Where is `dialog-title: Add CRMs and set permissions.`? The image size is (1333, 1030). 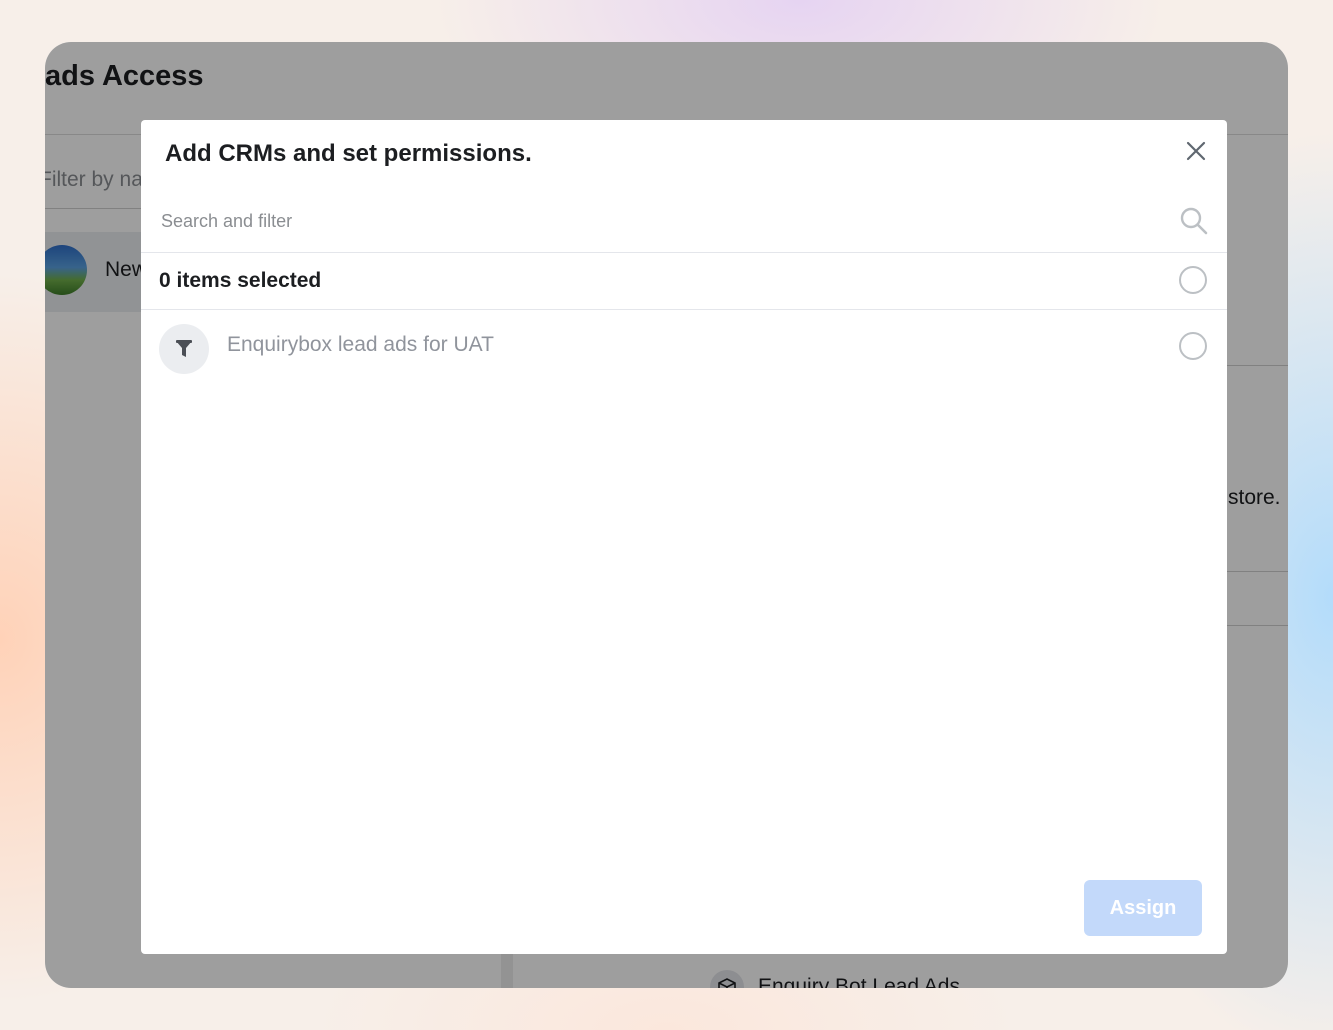
dialog-title: Add CRMs and set permissions. is located at coordinates (348, 153).